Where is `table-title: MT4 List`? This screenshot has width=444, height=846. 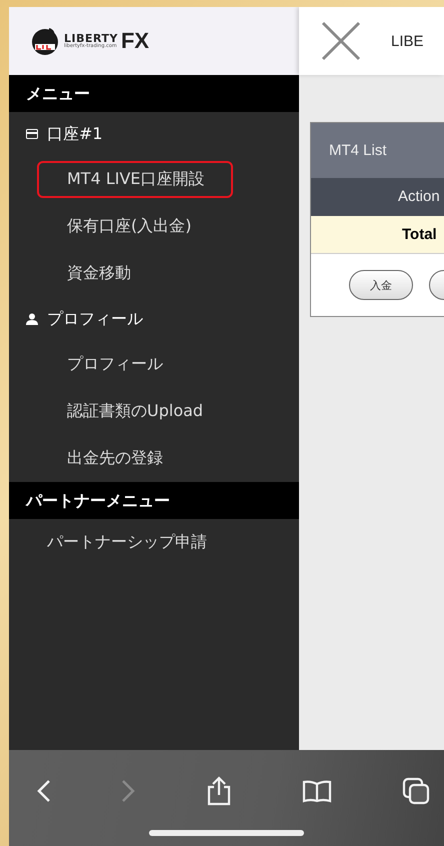
table-title: MT4 List is located at coordinates (377, 150).